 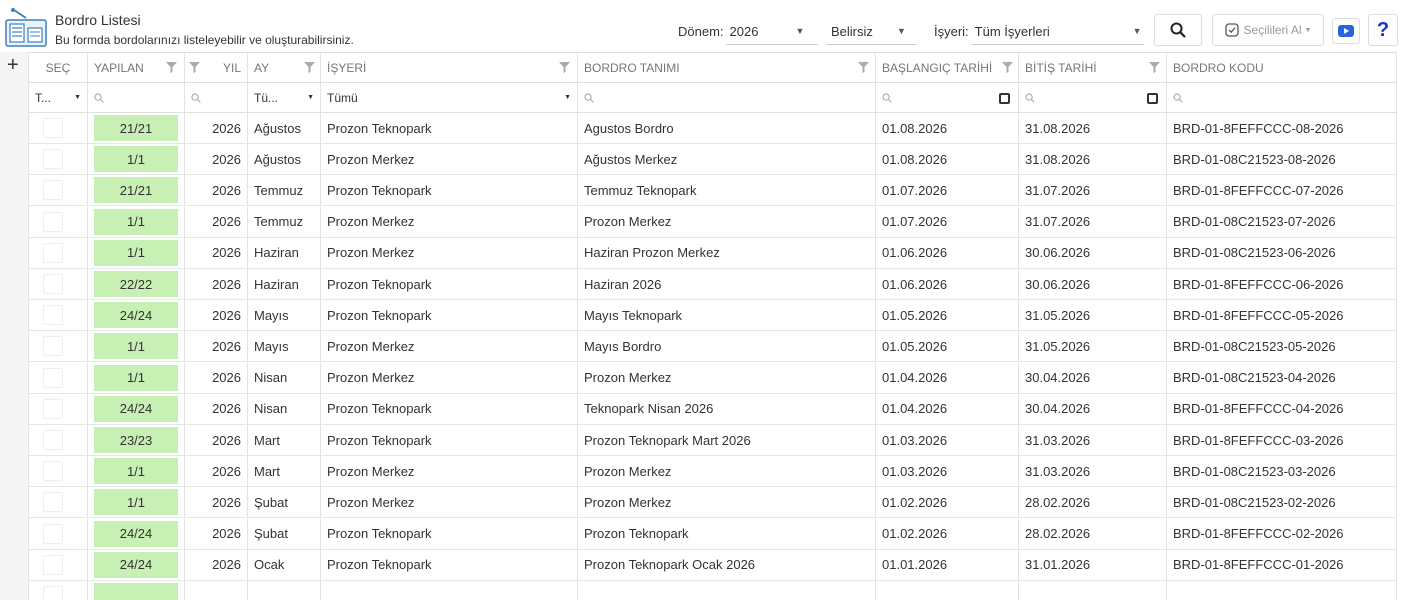 What do you see at coordinates (1093, 97) in the screenshot?
I see `bitis-filter-input` at bounding box center [1093, 97].